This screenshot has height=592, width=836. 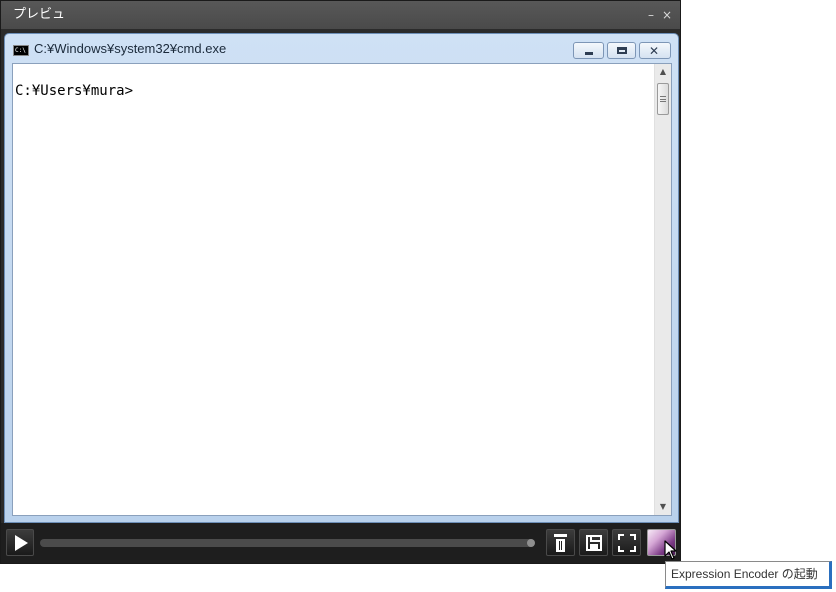 What do you see at coordinates (39, 14) in the screenshot?
I see `preview-title: プレビュ` at bounding box center [39, 14].